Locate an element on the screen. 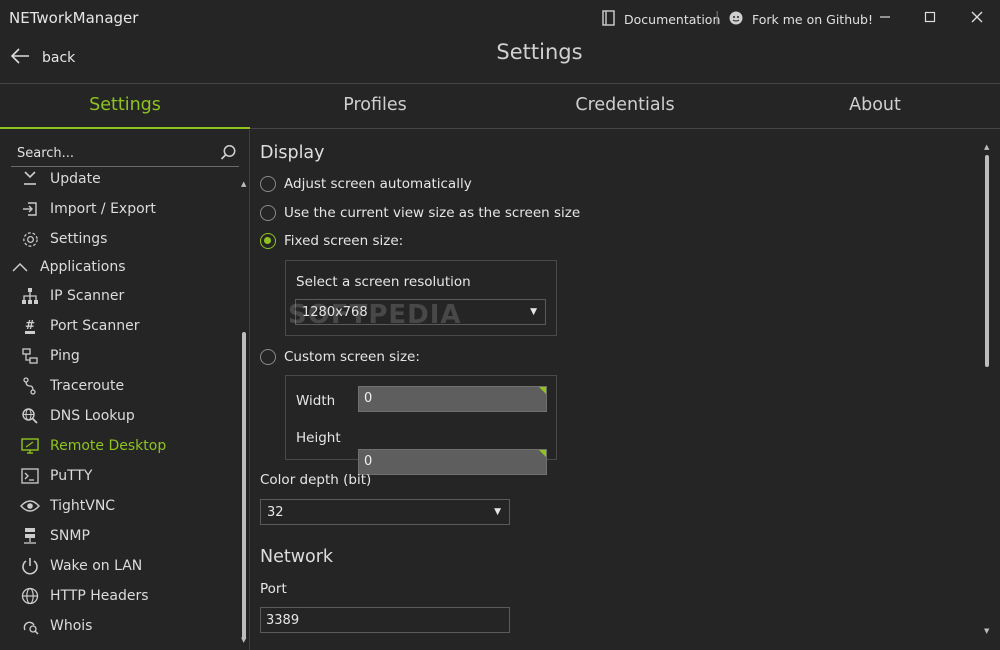 This screenshot has height=650, width=1000. sidebar-item-whois: Whois is located at coordinates (56, 626).